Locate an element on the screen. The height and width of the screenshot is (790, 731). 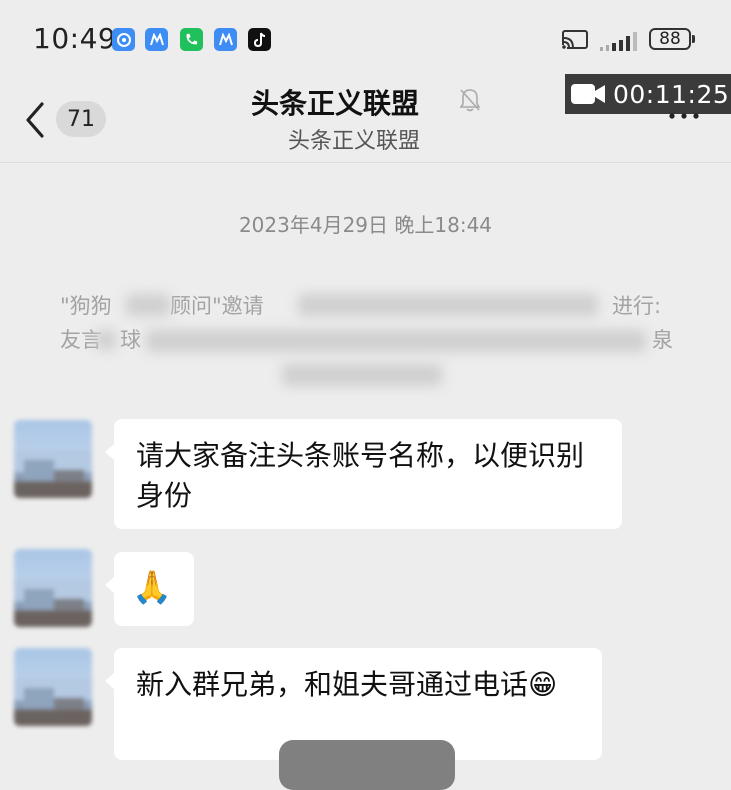
notice-fragment-6: 泉 is located at coordinates (662, 340).